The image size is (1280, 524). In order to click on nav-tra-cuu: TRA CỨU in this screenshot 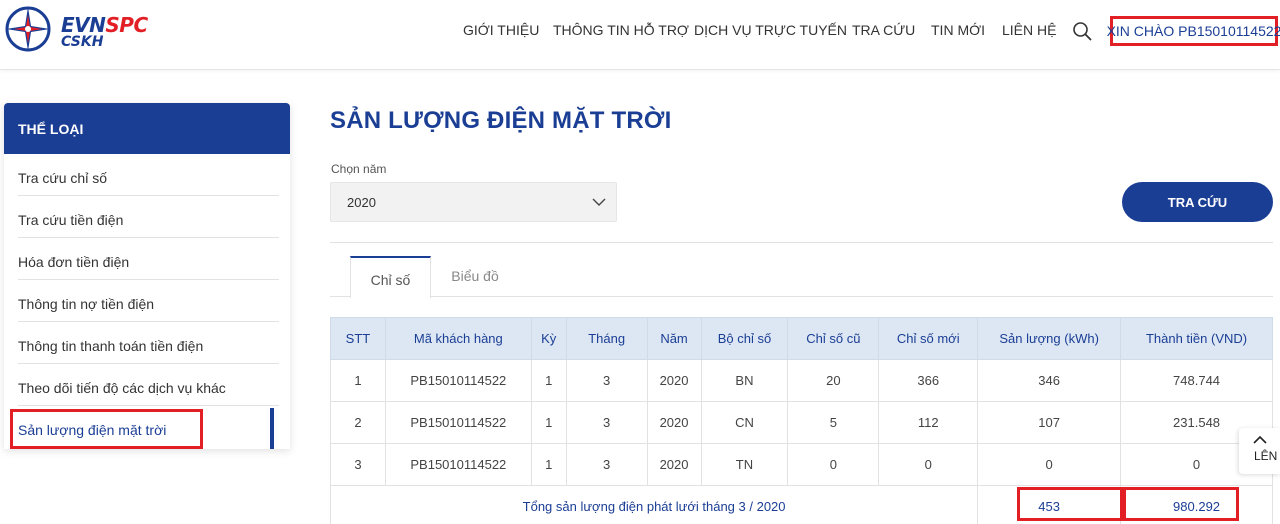, I will do `click(883, 30)`.